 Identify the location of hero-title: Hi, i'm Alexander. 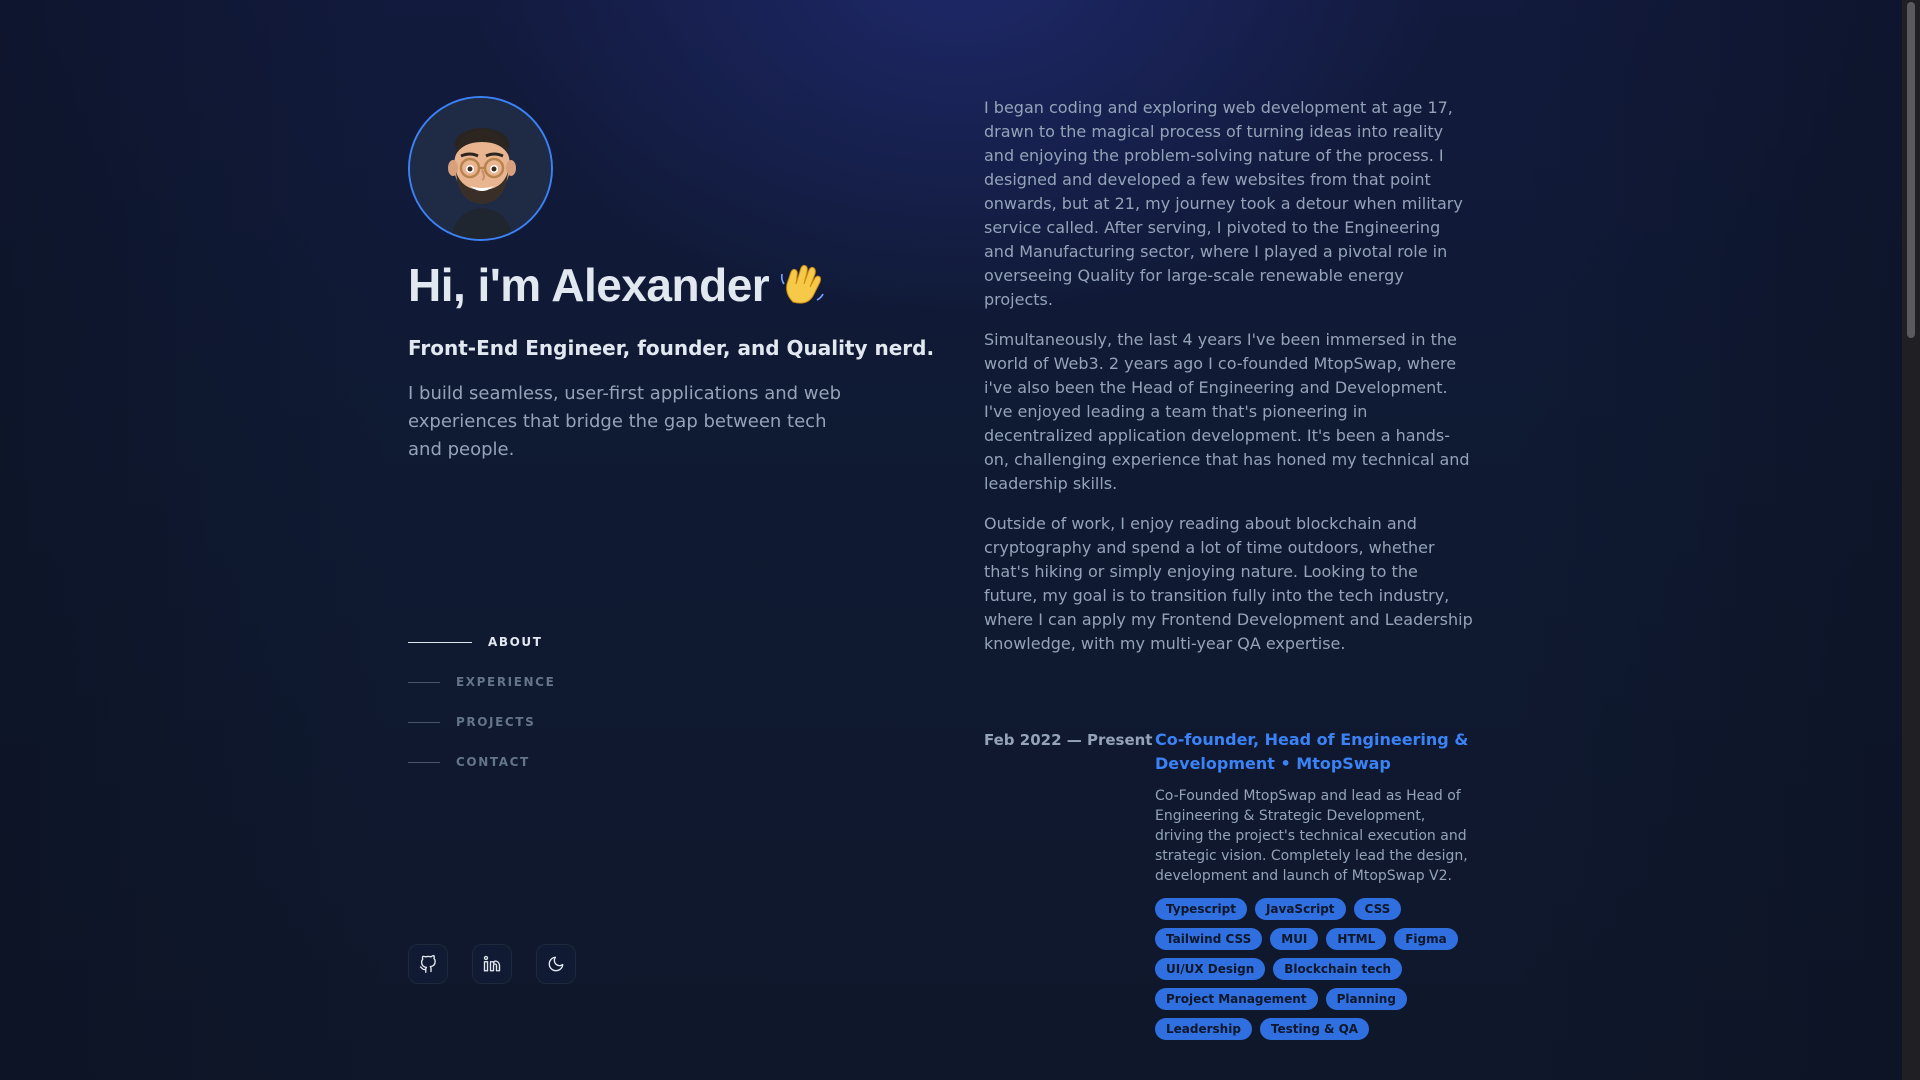
(616, 285).